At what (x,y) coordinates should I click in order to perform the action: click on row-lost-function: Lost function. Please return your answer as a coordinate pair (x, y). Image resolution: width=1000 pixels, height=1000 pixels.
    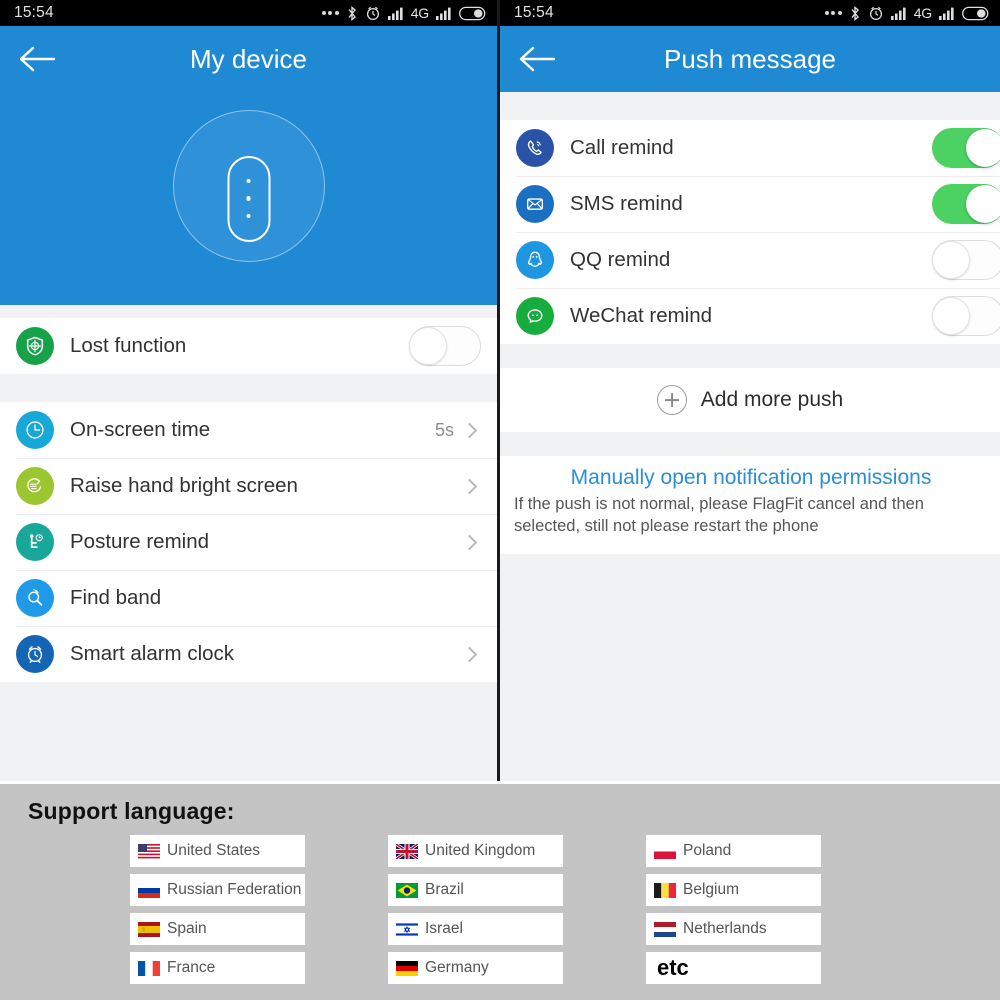
    Looking at the image, I should click on (248, 346).